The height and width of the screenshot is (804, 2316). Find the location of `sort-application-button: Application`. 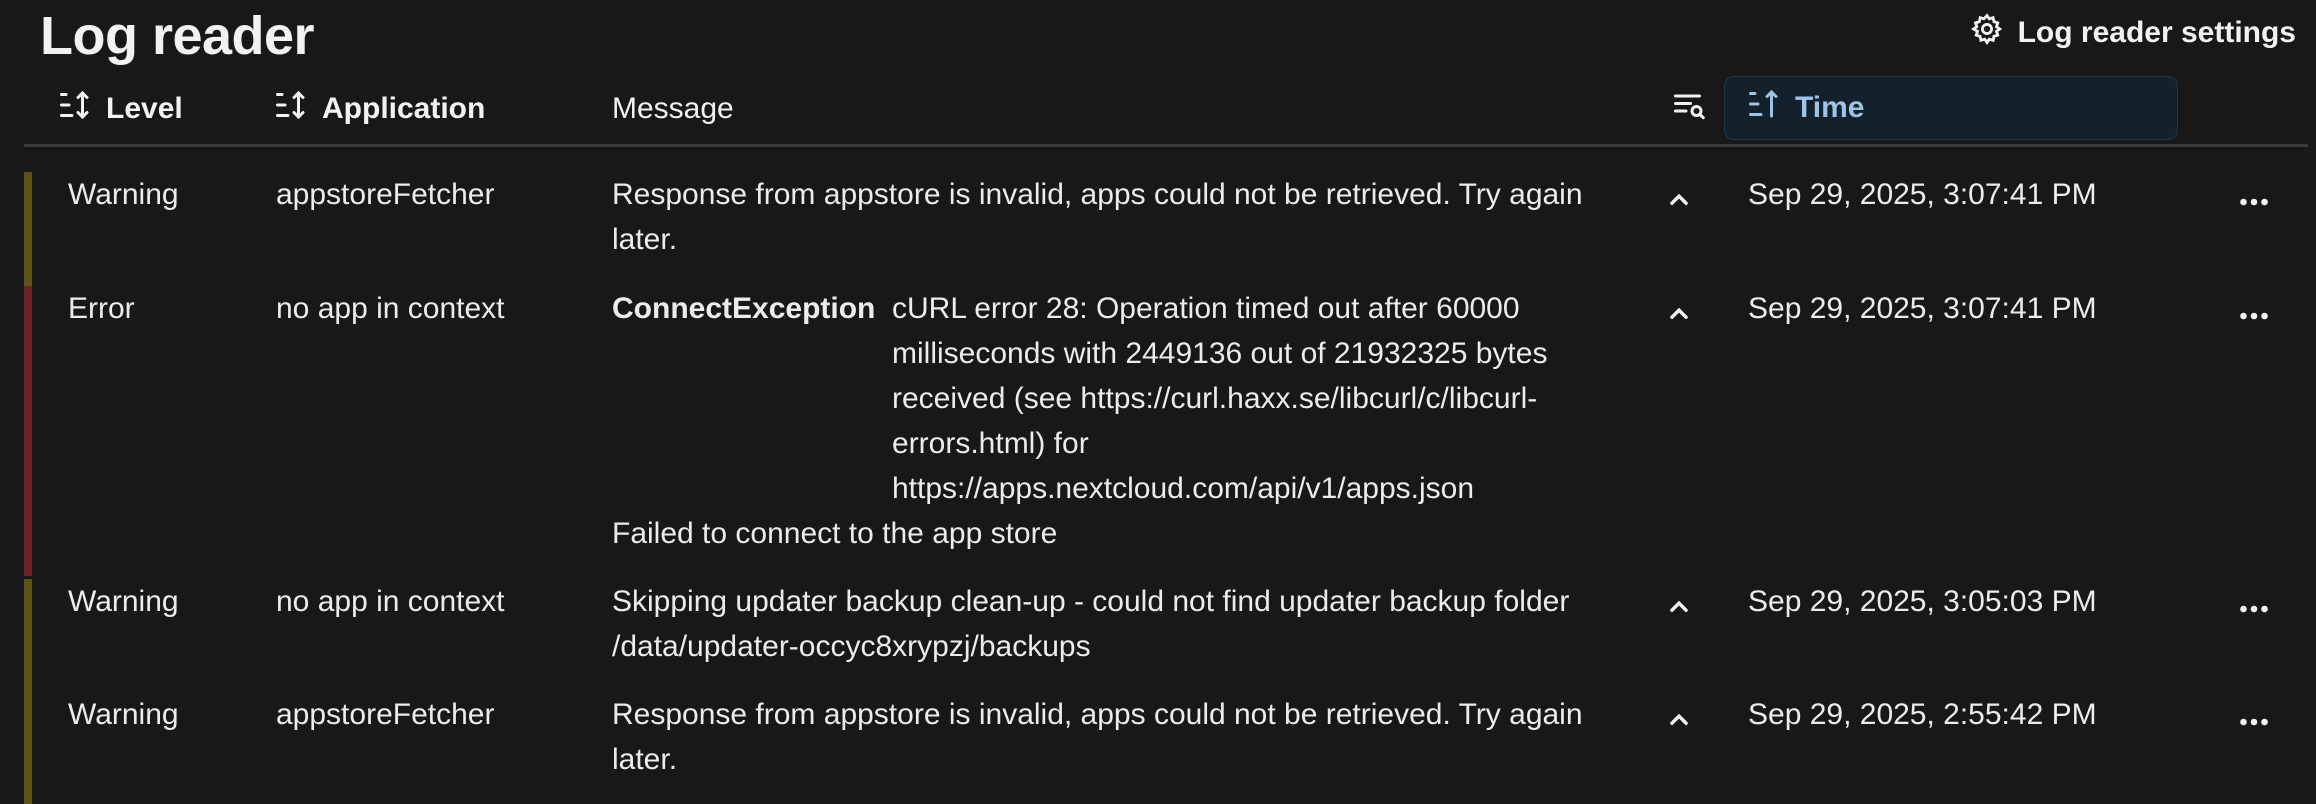

sort-application-button: Application is located at coordinates (378, 109).